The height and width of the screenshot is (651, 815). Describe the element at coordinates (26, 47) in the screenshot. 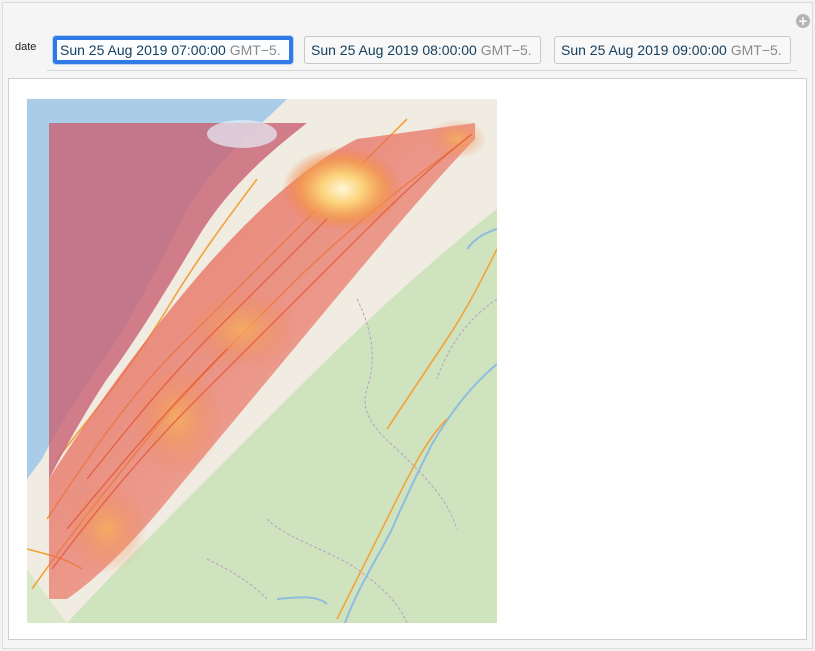

I see `date-control-label: date` at that location.